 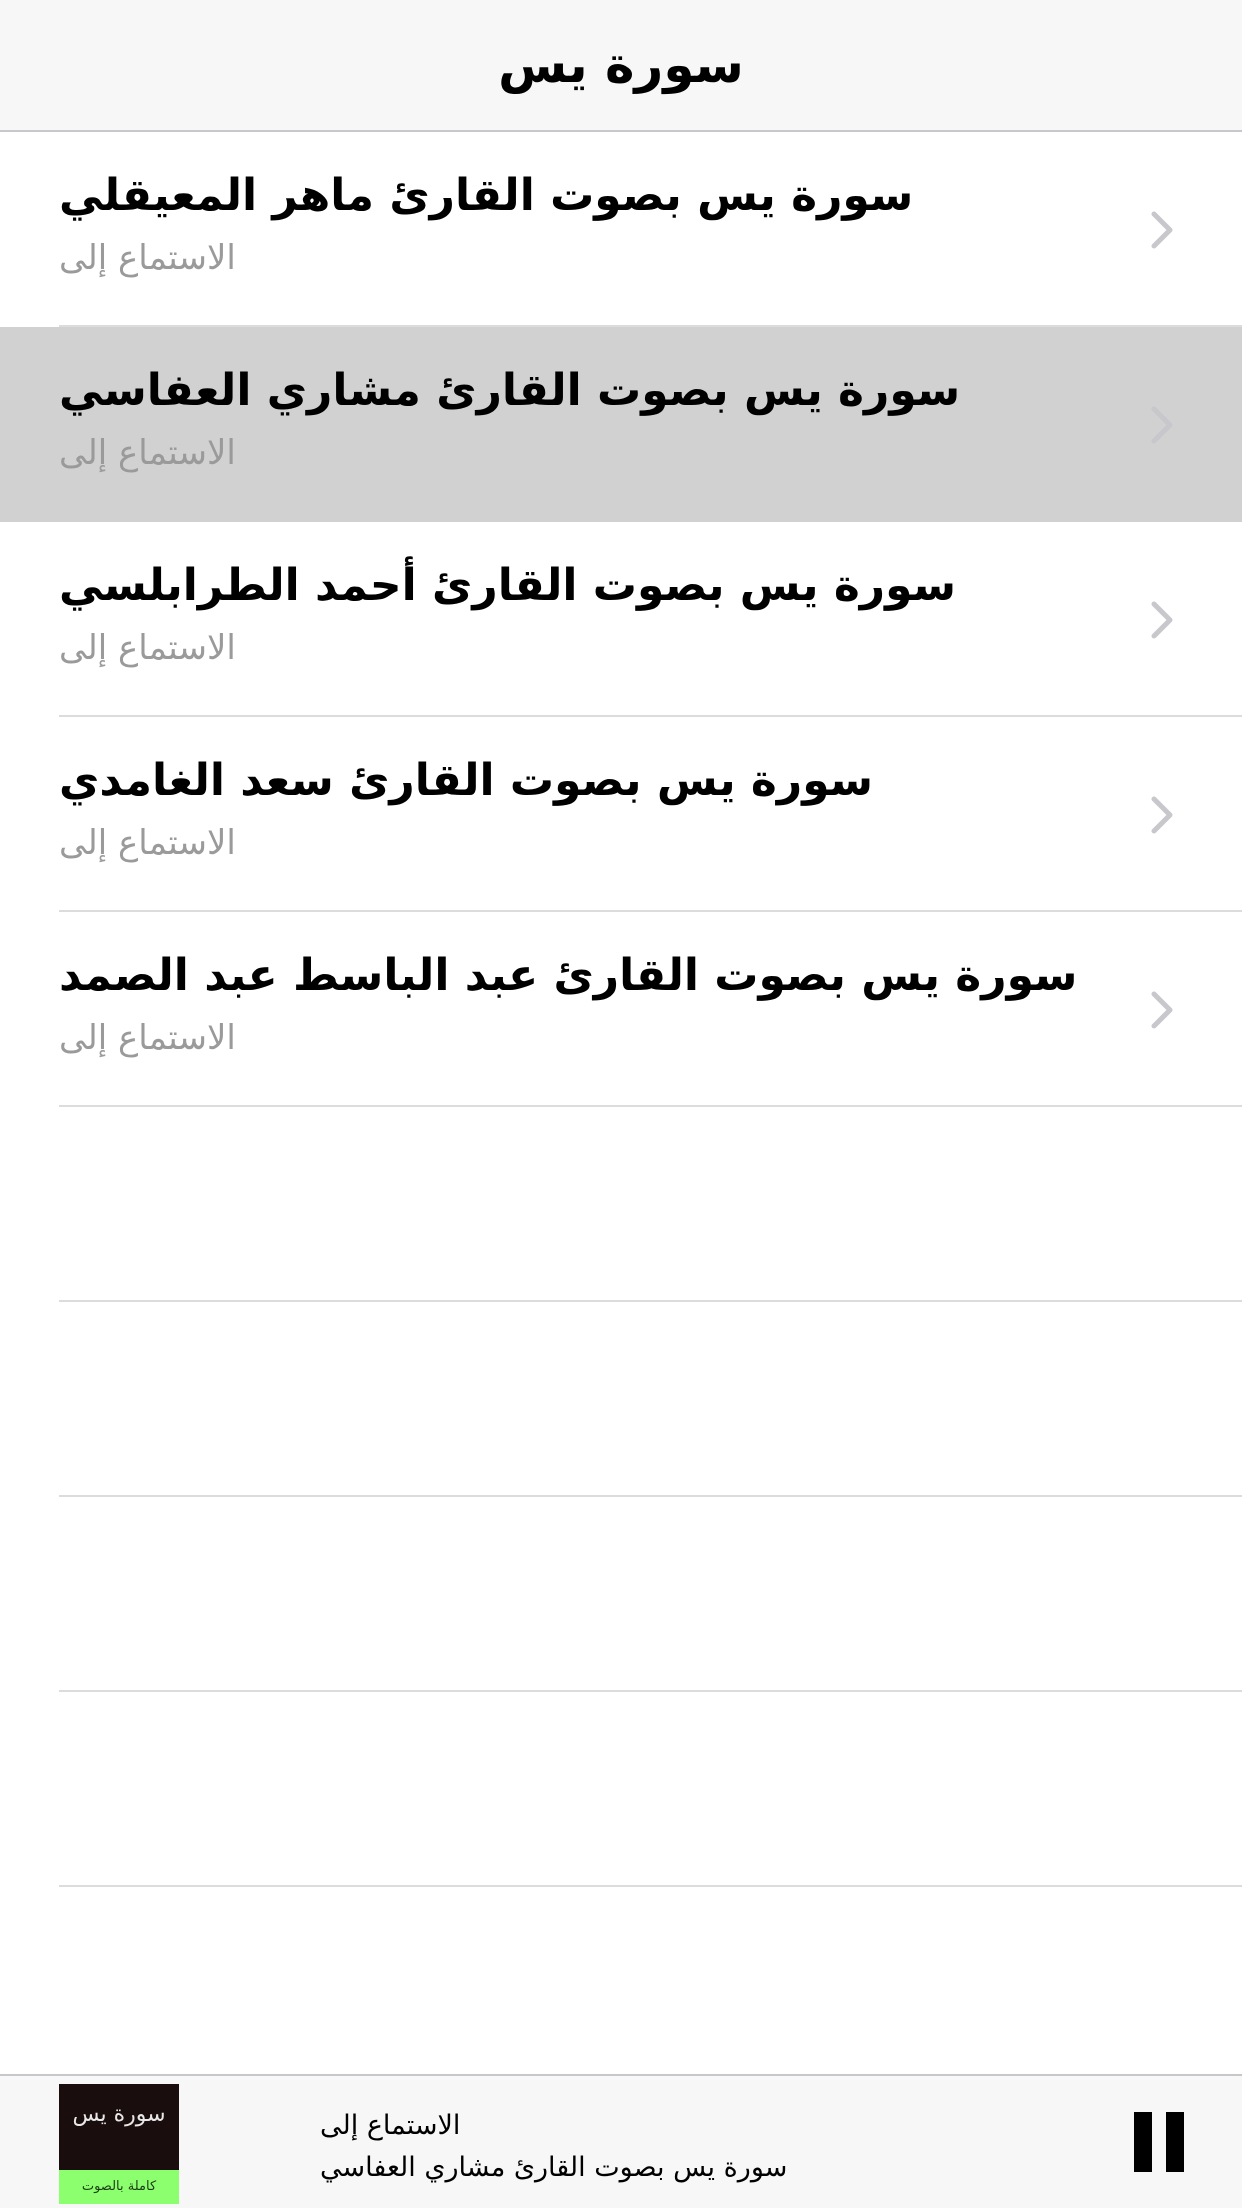 I want to click on artwork-title: سورة يس, so click(x=119, y=2114).